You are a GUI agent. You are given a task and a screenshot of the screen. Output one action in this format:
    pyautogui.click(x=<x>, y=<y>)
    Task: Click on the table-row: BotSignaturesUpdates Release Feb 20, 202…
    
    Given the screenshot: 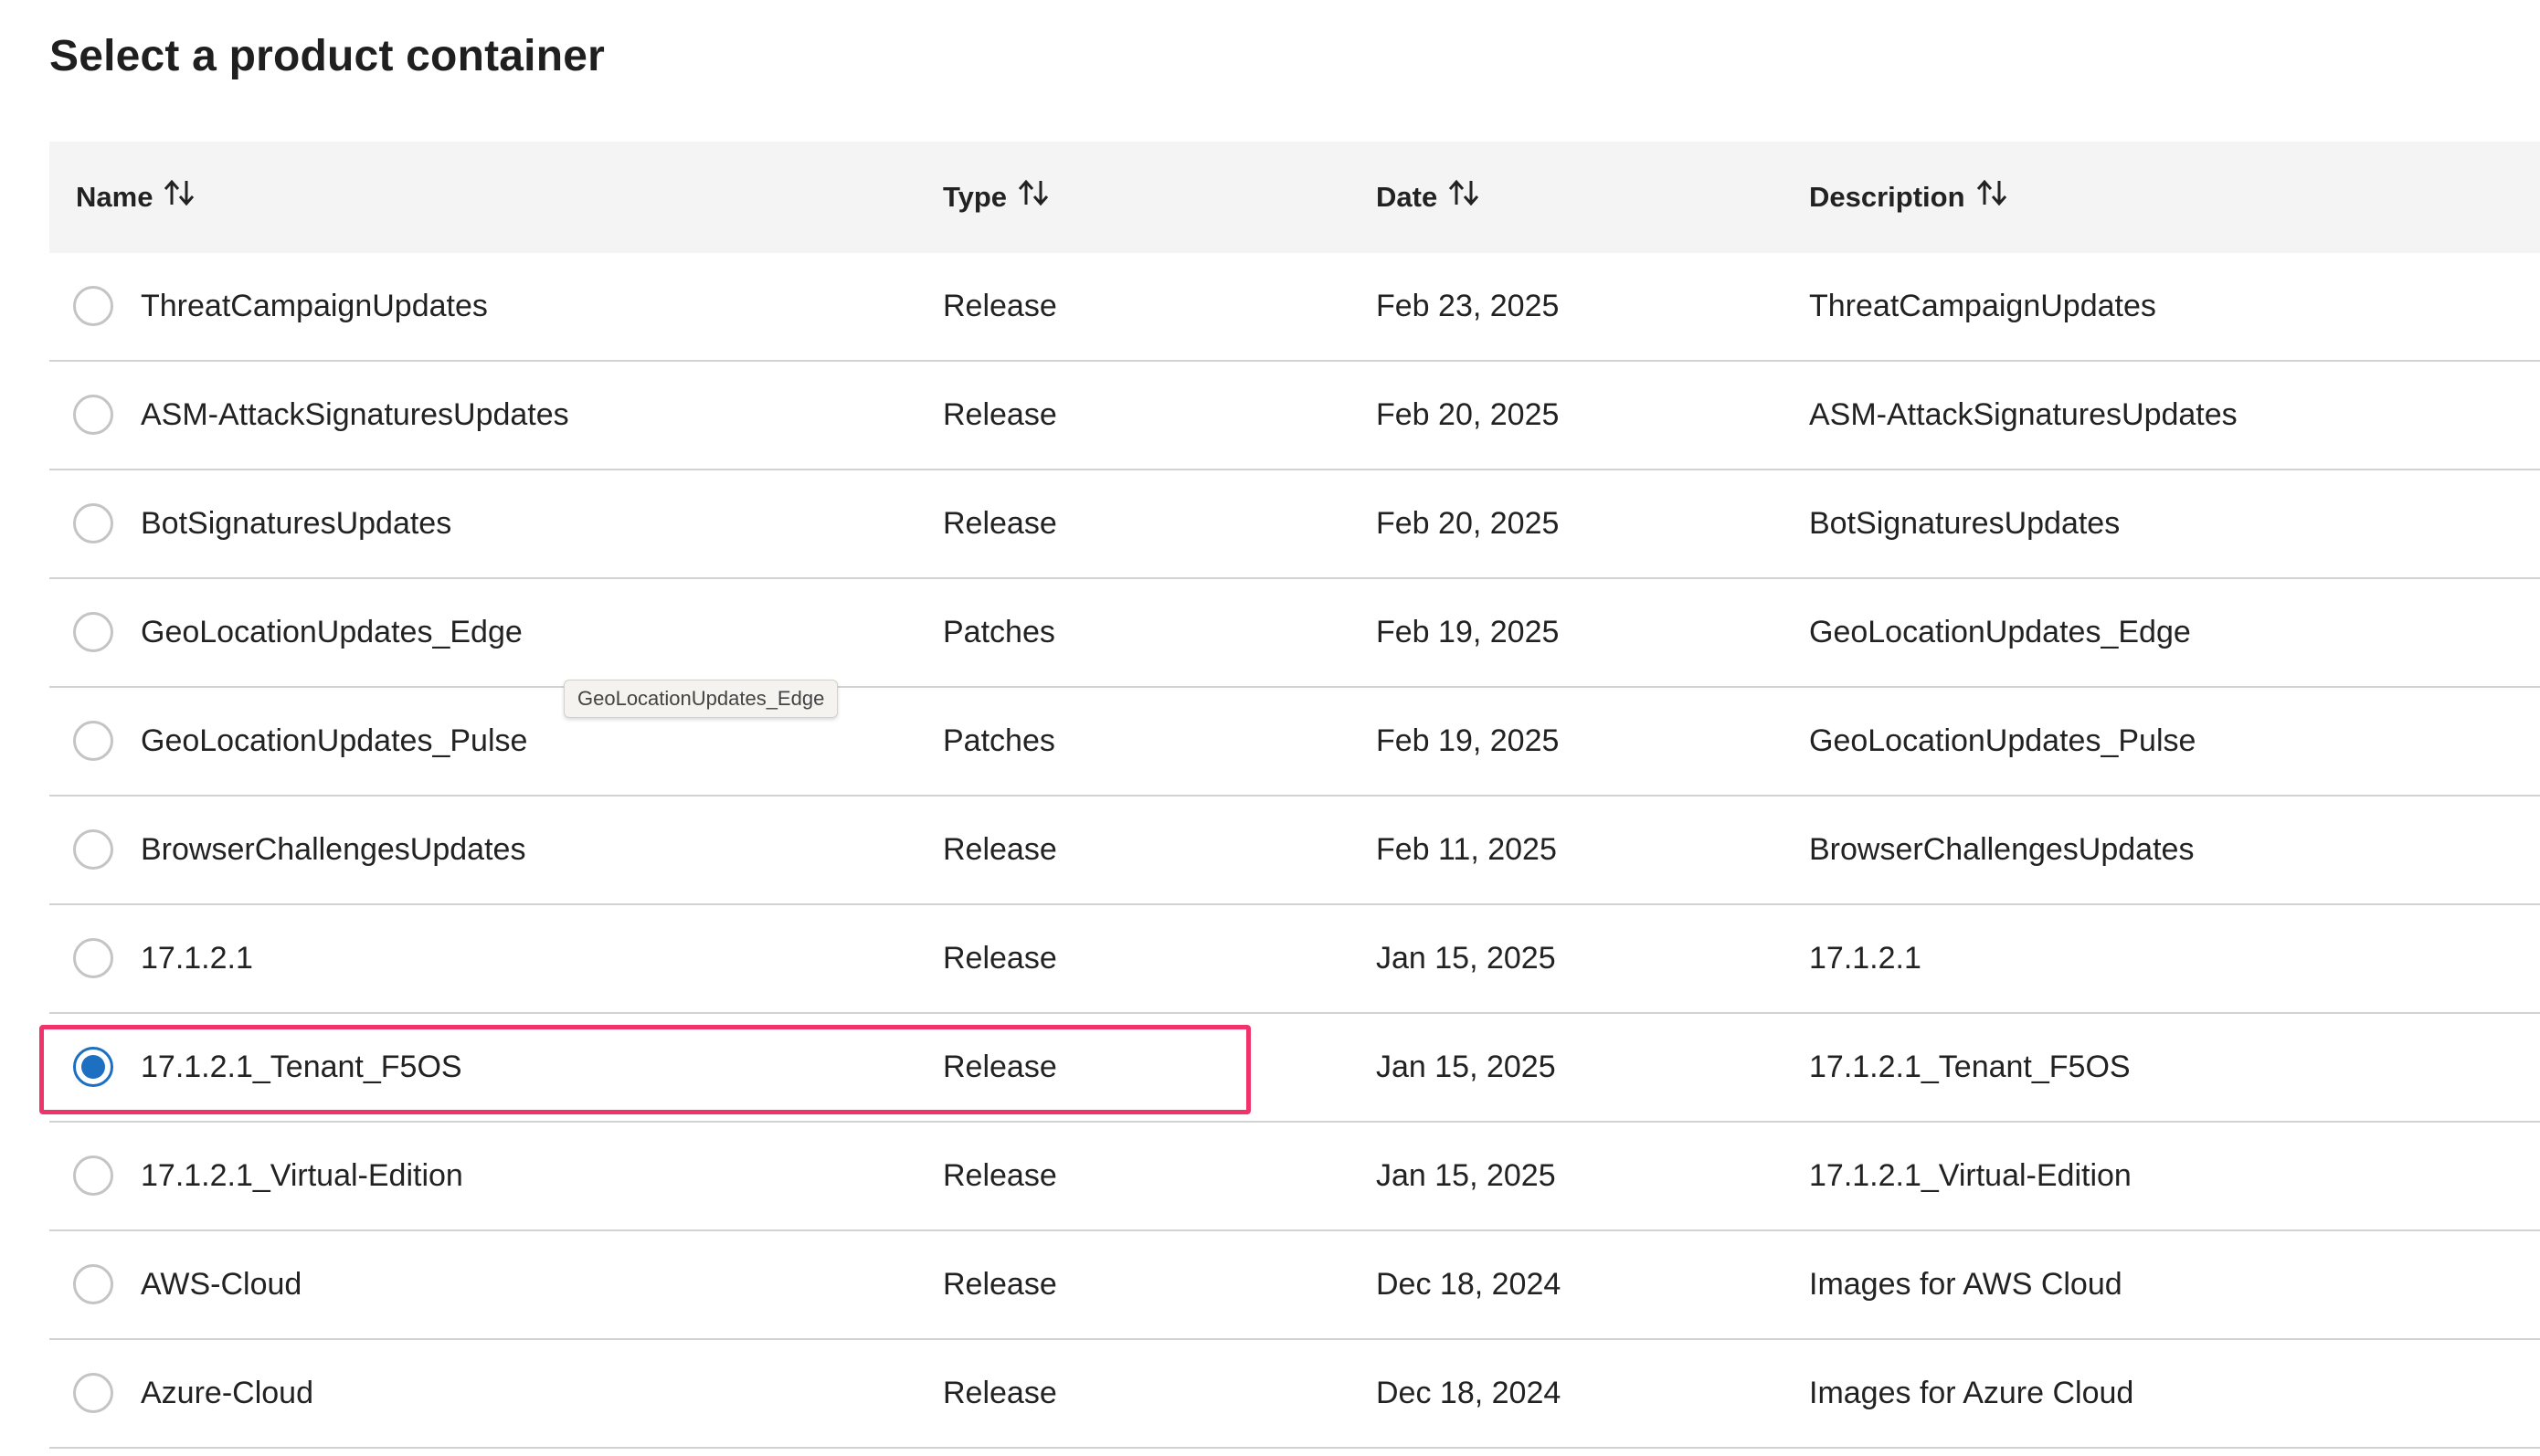 What is the action you would take?
    pyautogui.click(x=1295, y=525)
    